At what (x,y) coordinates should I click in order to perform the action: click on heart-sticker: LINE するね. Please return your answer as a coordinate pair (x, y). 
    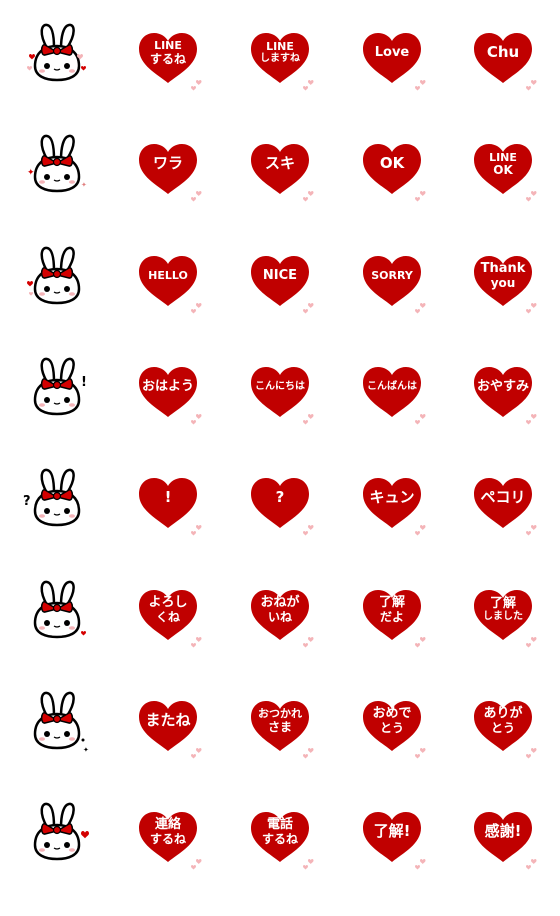
    Looking at the image, I should click on (168, 81).